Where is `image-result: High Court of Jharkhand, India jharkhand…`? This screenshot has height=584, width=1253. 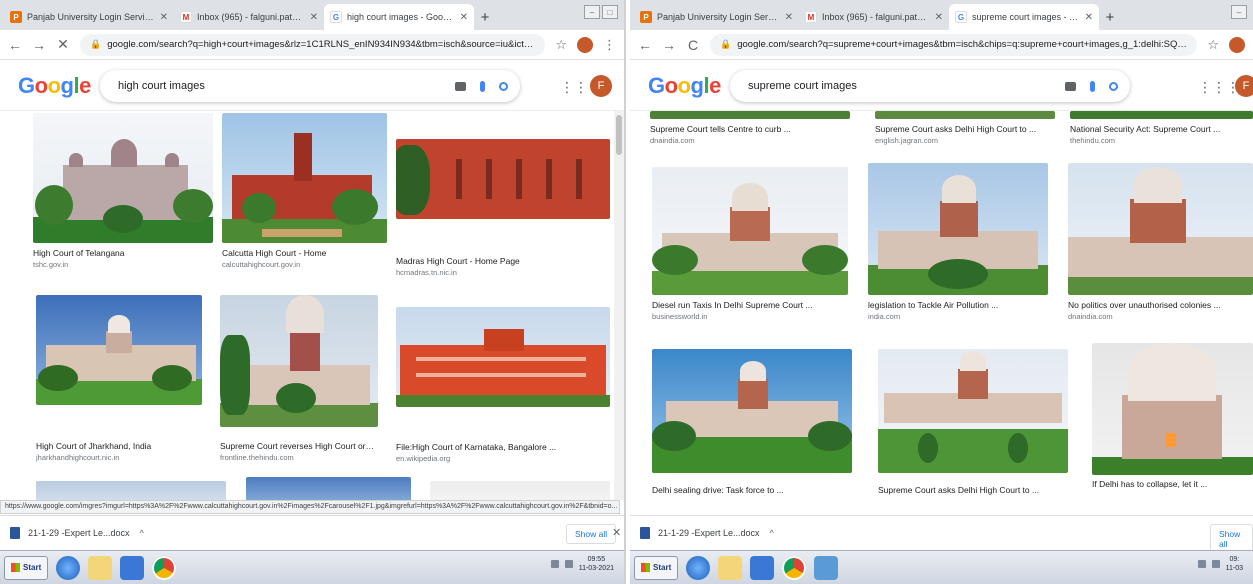
image-result: High Court of Jharkhand, India jharkhand… is located at coordinates (119, 378).